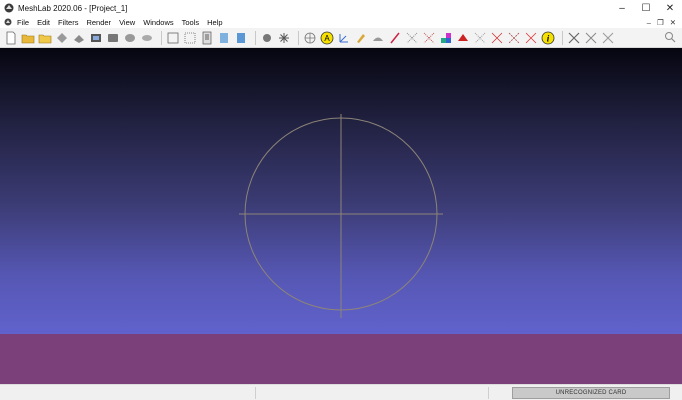 The image size is (682, 400). What do you see at coordinates (344, 38) in the screenshot?
I see `axis-icon` at bounding box center [344, 38].